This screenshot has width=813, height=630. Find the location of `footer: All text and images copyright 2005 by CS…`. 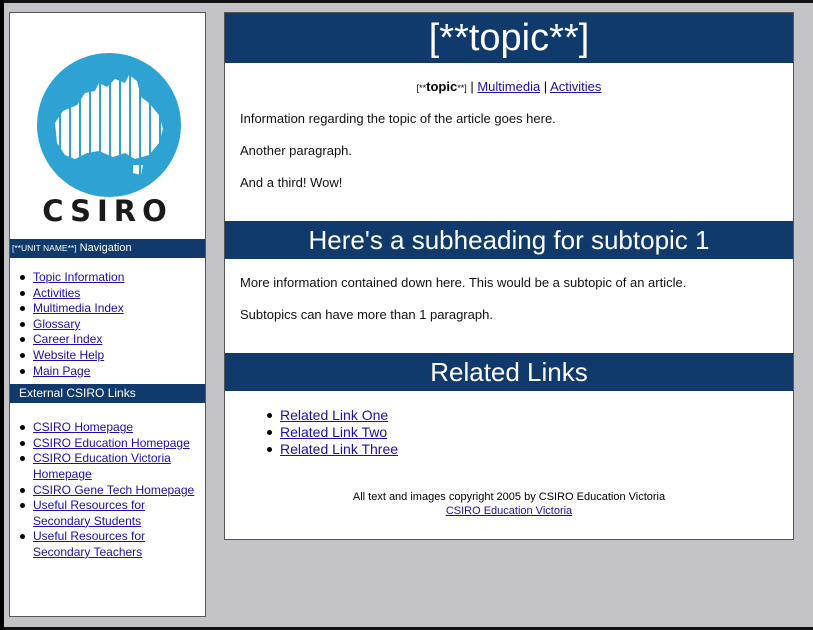

footer: All text and images copyright 2005 by CS… is located at coordinates (509, 504).